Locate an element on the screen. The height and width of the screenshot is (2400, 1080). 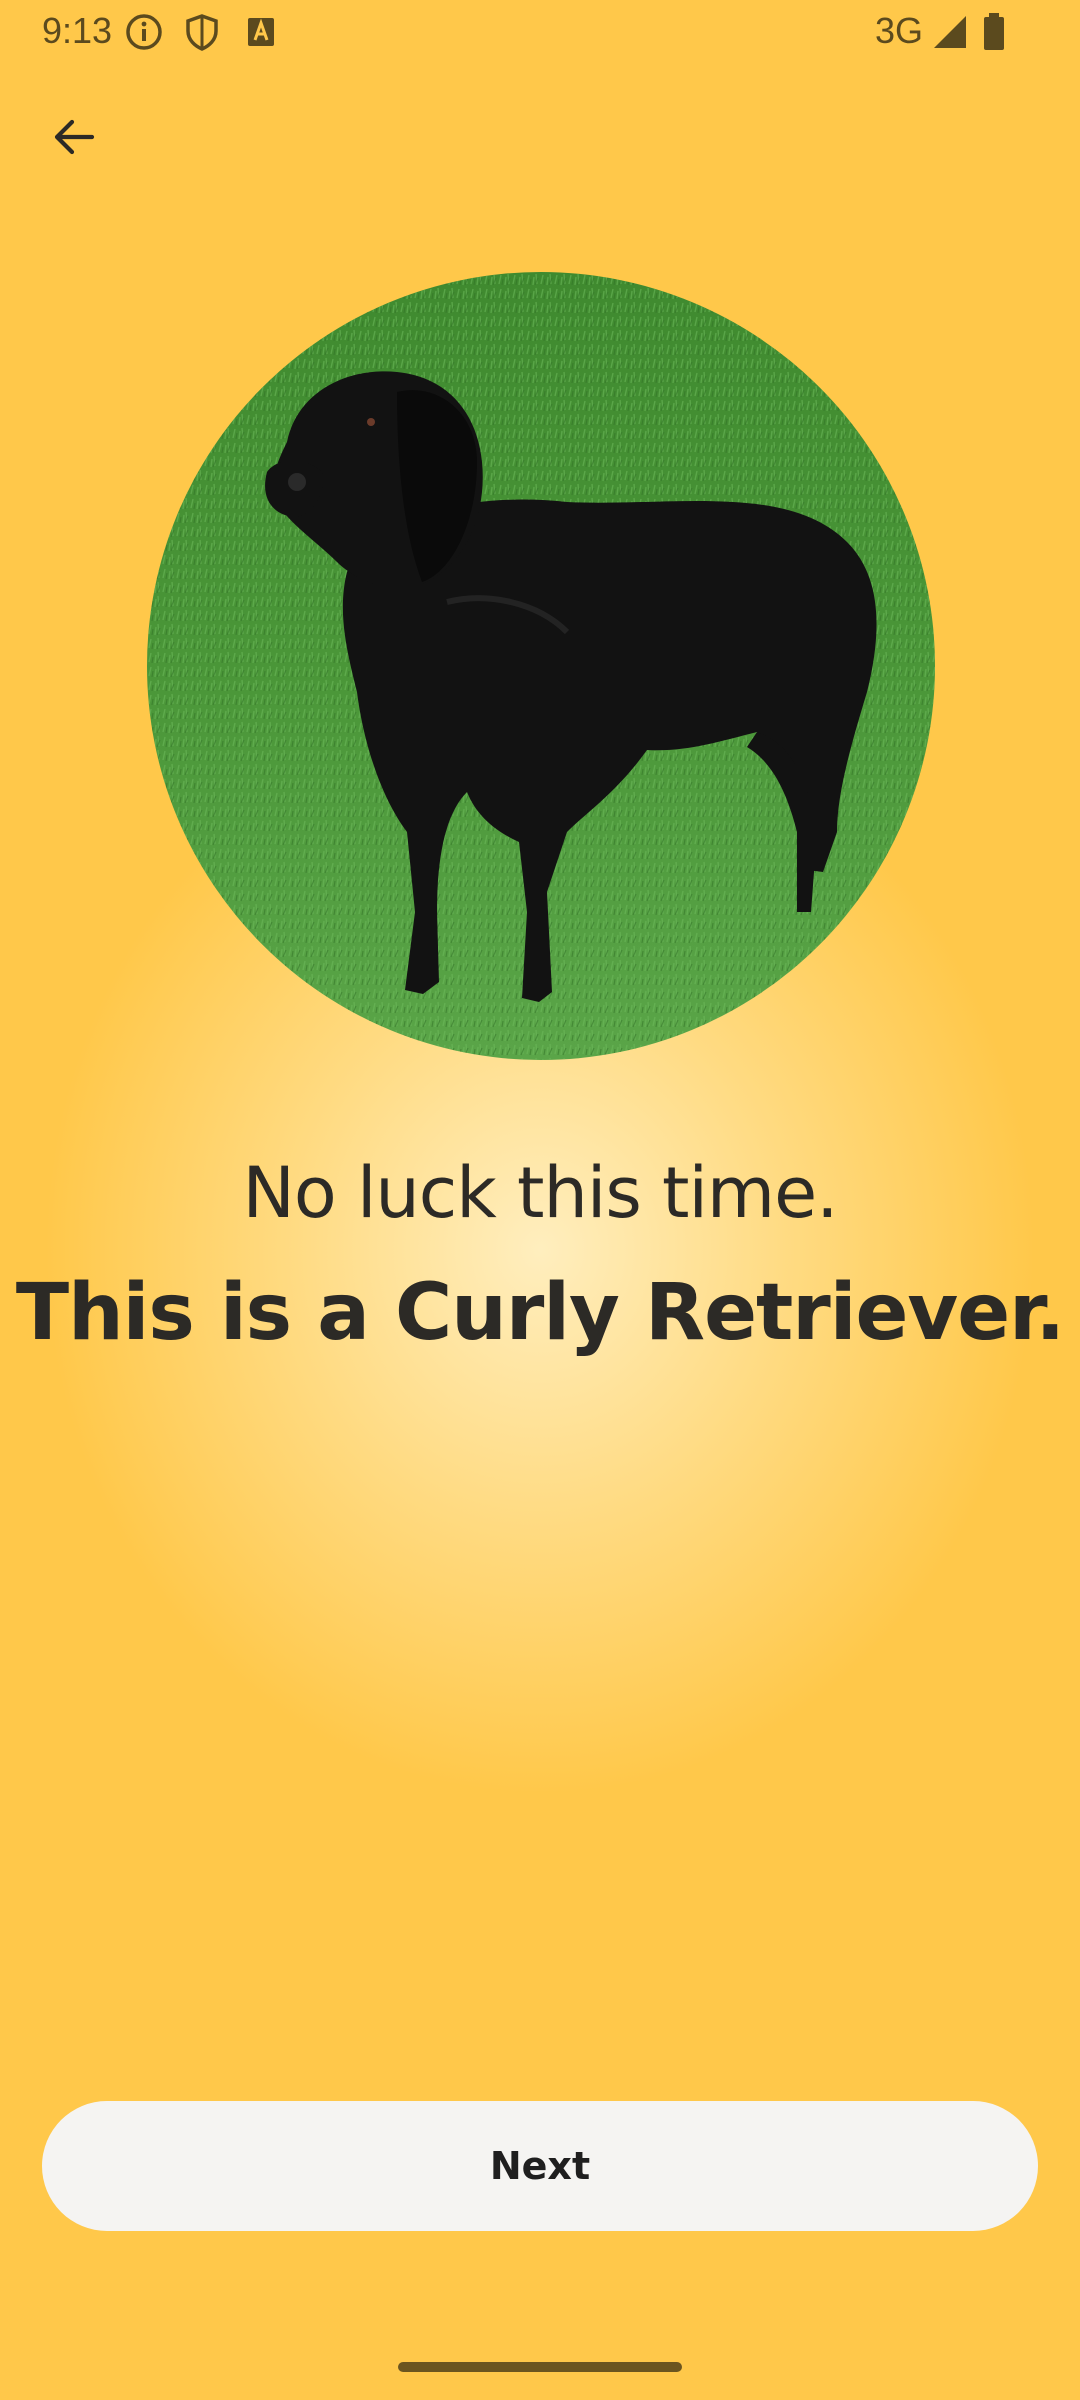
battery-icon is located at coordinates (994, 34).